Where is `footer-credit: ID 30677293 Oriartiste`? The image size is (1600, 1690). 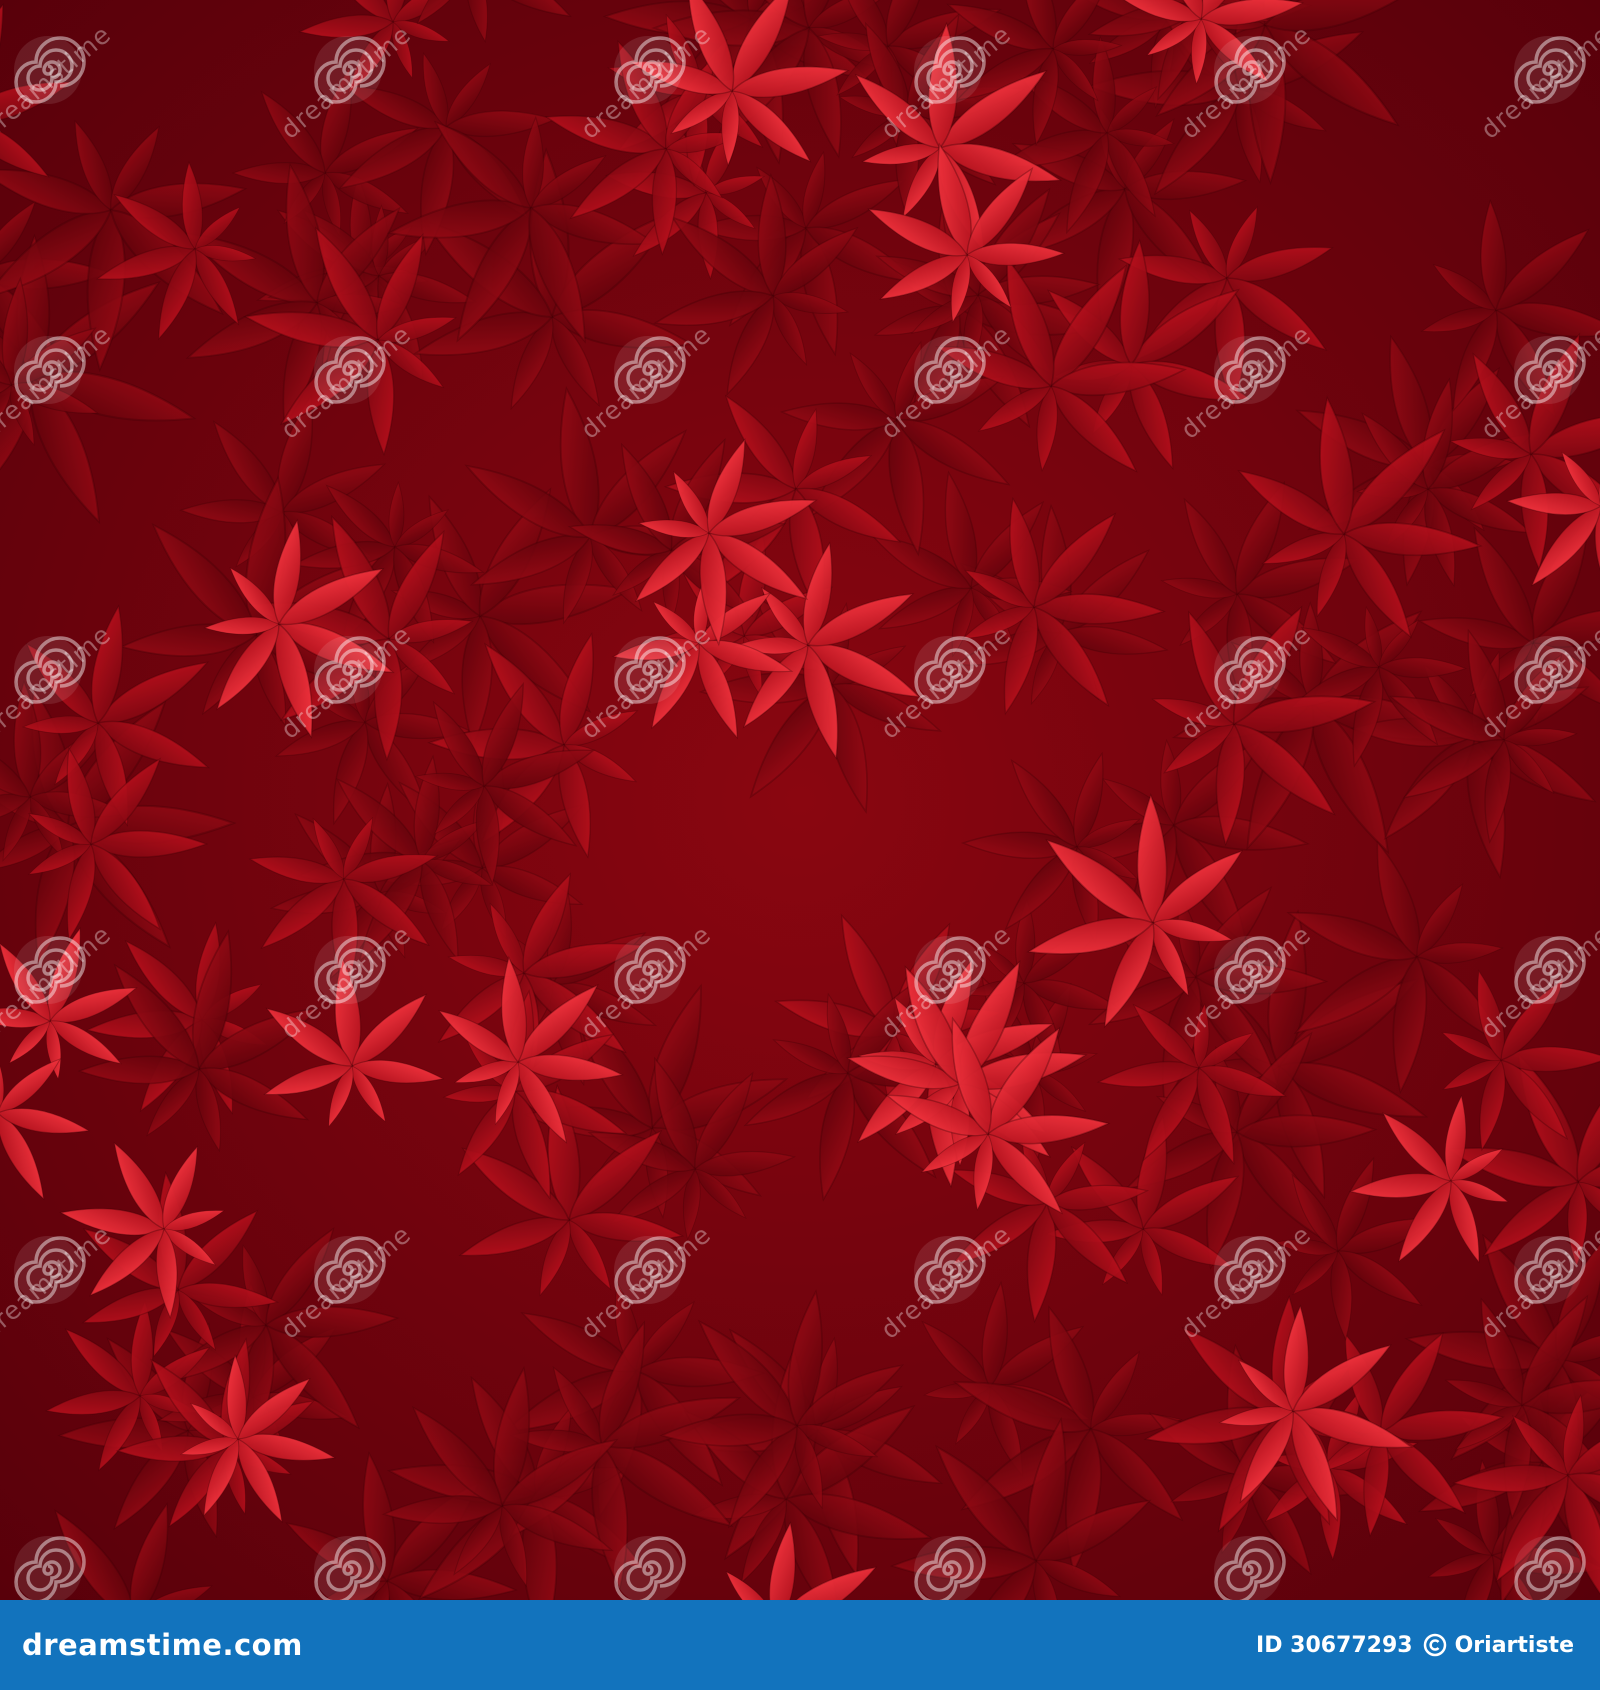
footer-credit: ID 30677293 Oriartiste is located at coordinates (1415, 1645).